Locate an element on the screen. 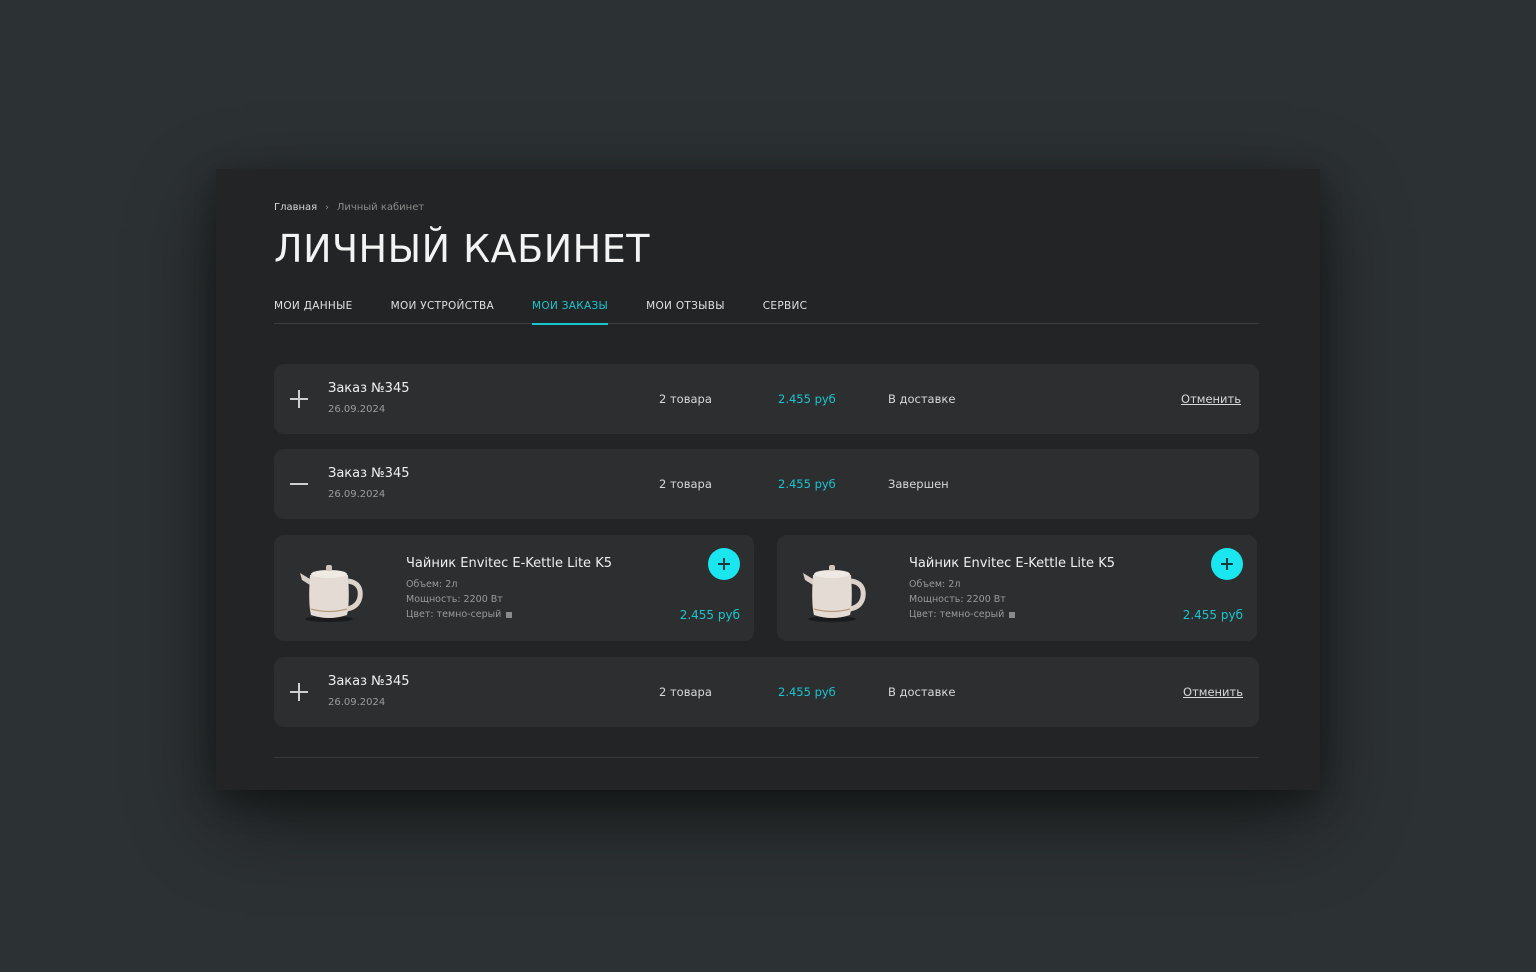  breadcrumb-current: Личный кабинет is located at coordinates (380, 207).